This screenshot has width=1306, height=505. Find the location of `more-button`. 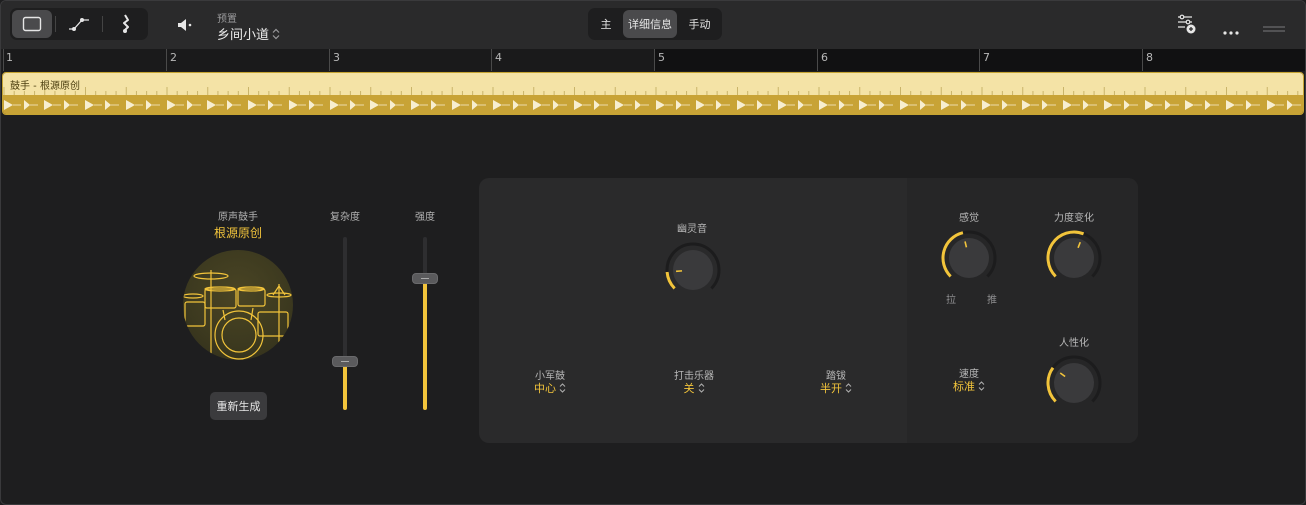

more-button is located at coordinates (1231, 30).